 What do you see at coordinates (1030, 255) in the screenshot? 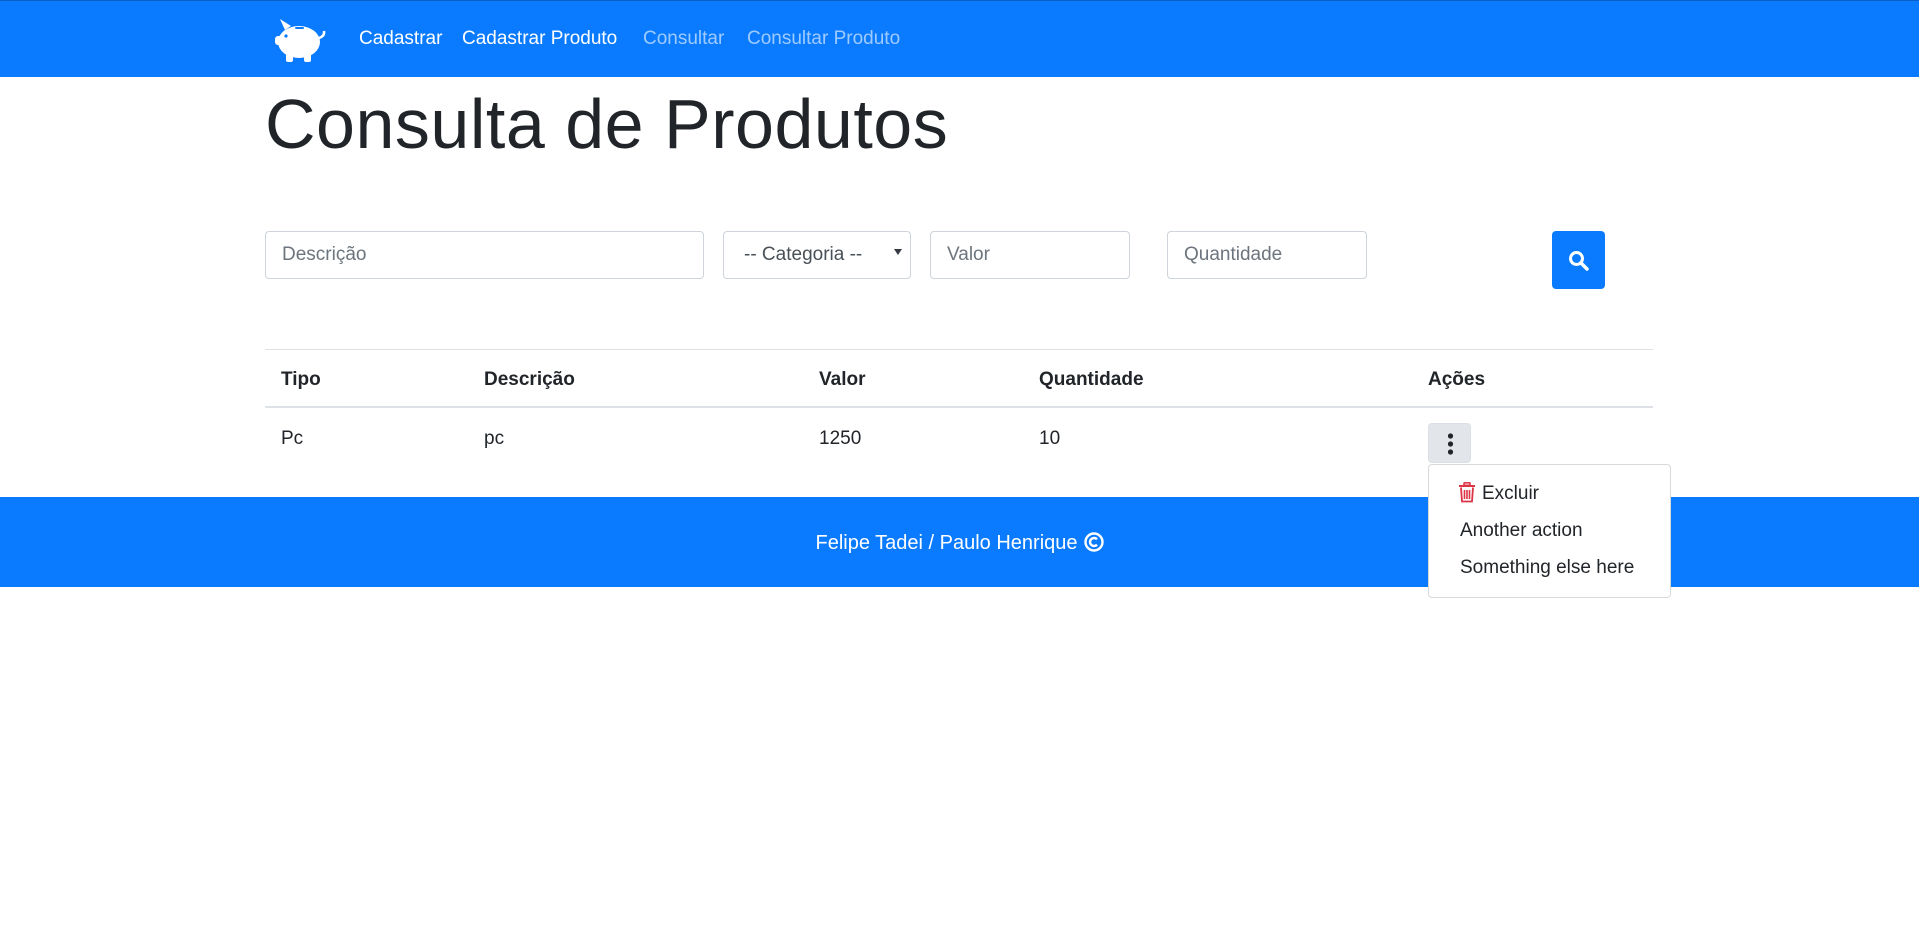
I see `valor-input` at bounding box center [1030, 255].